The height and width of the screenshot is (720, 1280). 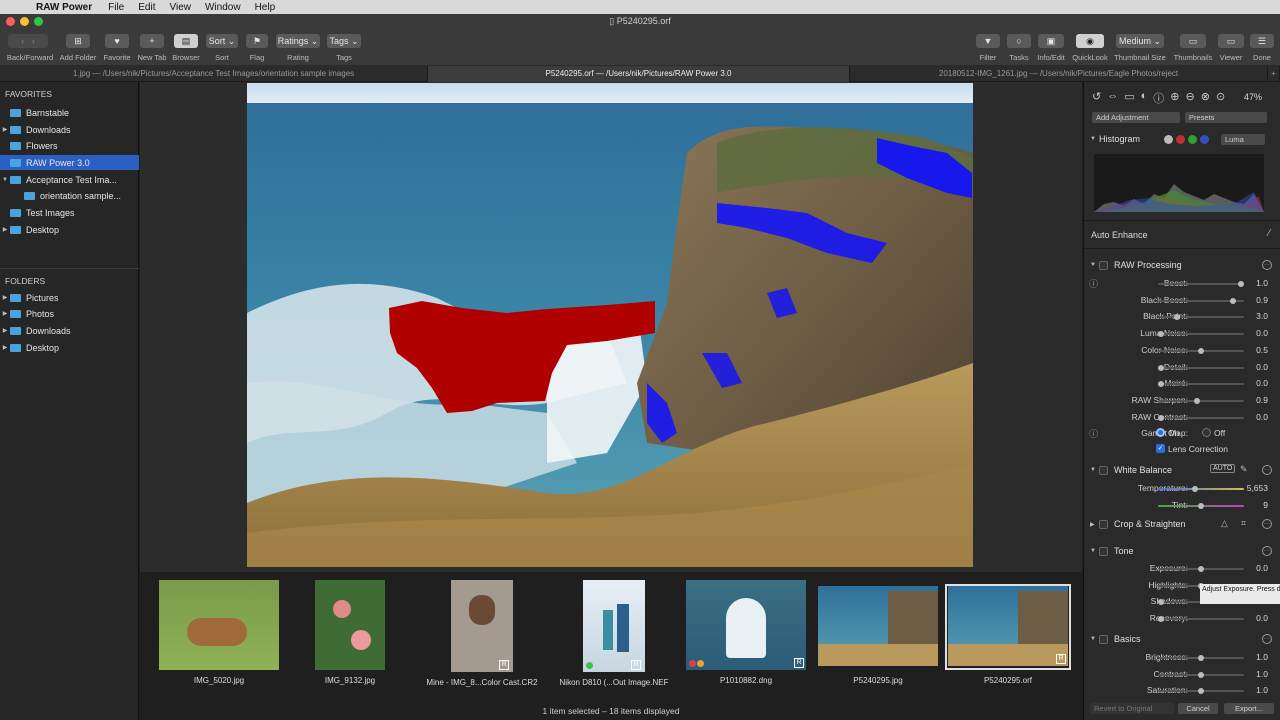 What do you see at coordinates (69, 162) in the screenshot?
I see `sidebar-item-raw-power: RAW Power 3.0` at bounding box center [69, 162].